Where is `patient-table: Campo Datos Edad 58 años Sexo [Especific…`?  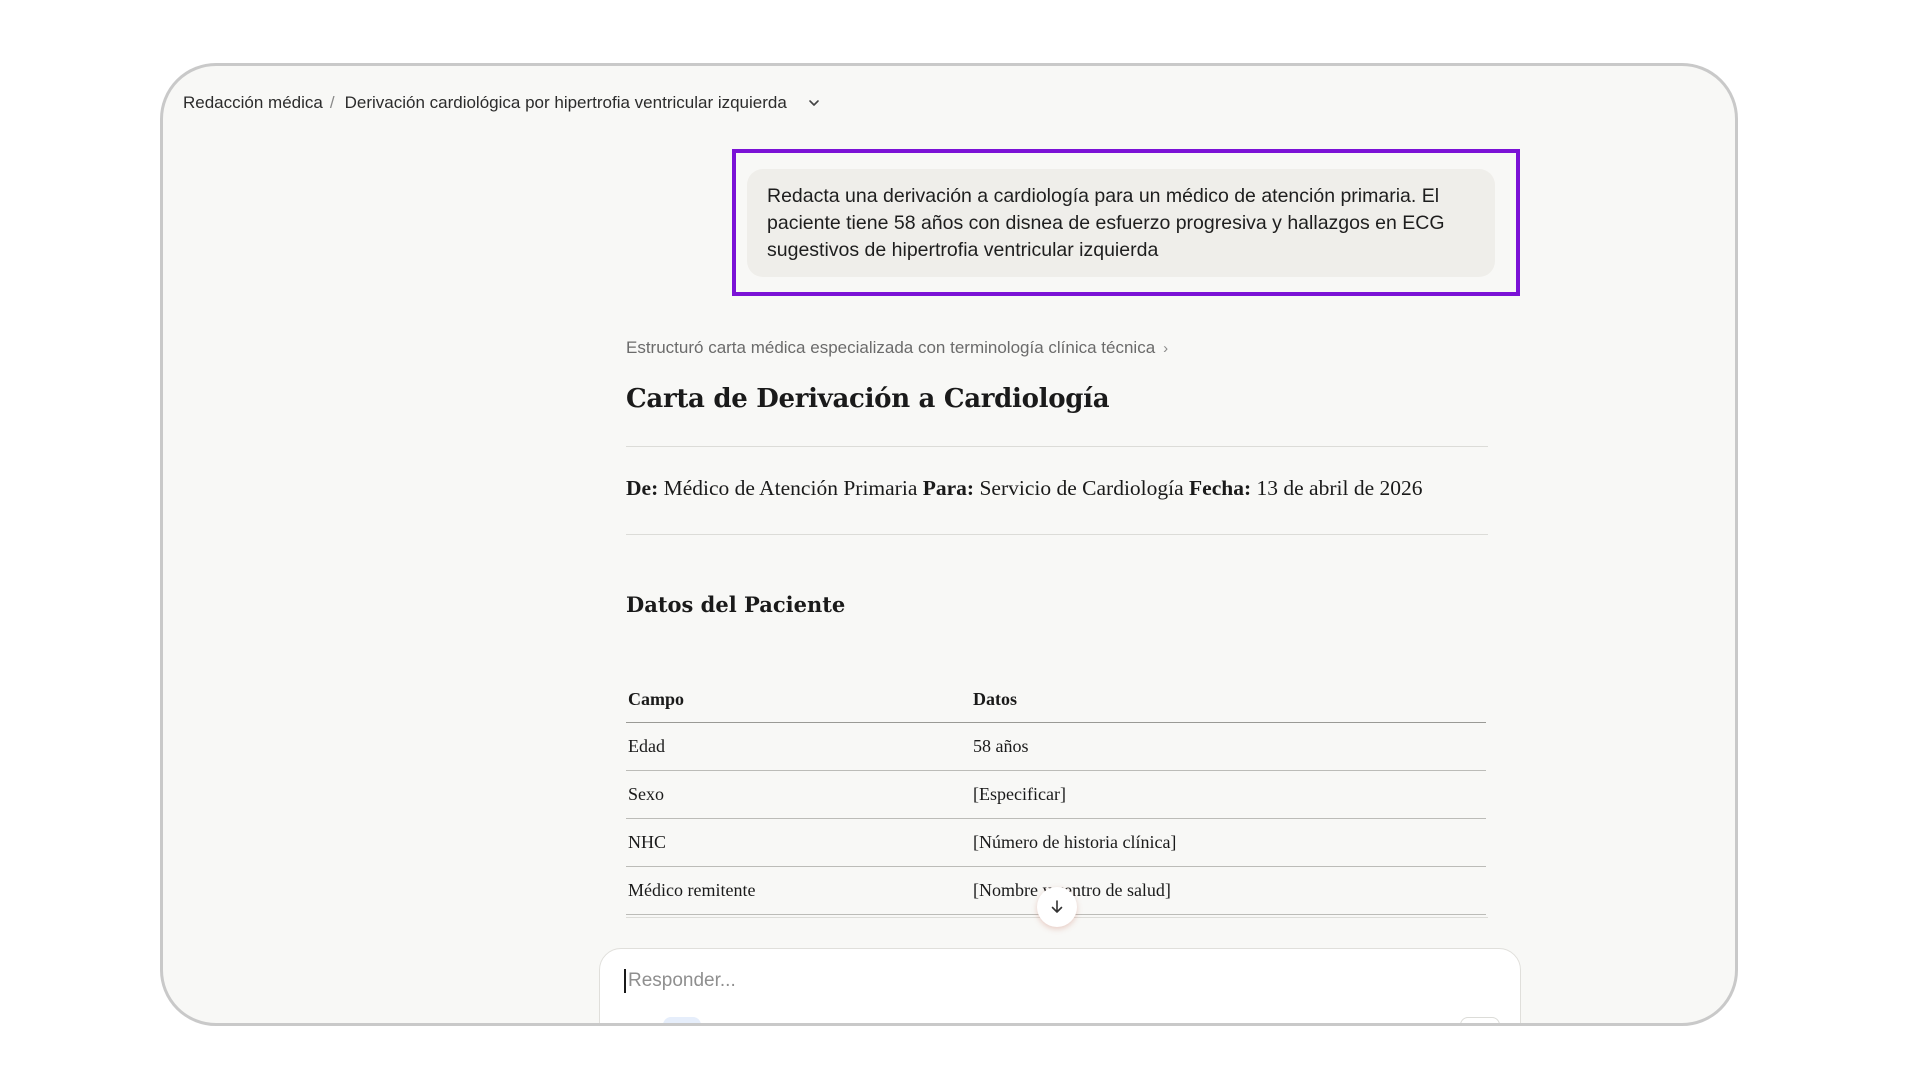
patient-table: Campo Datos Edad 58 años Sexo [Especific… is located at coordinates (1056, 795).